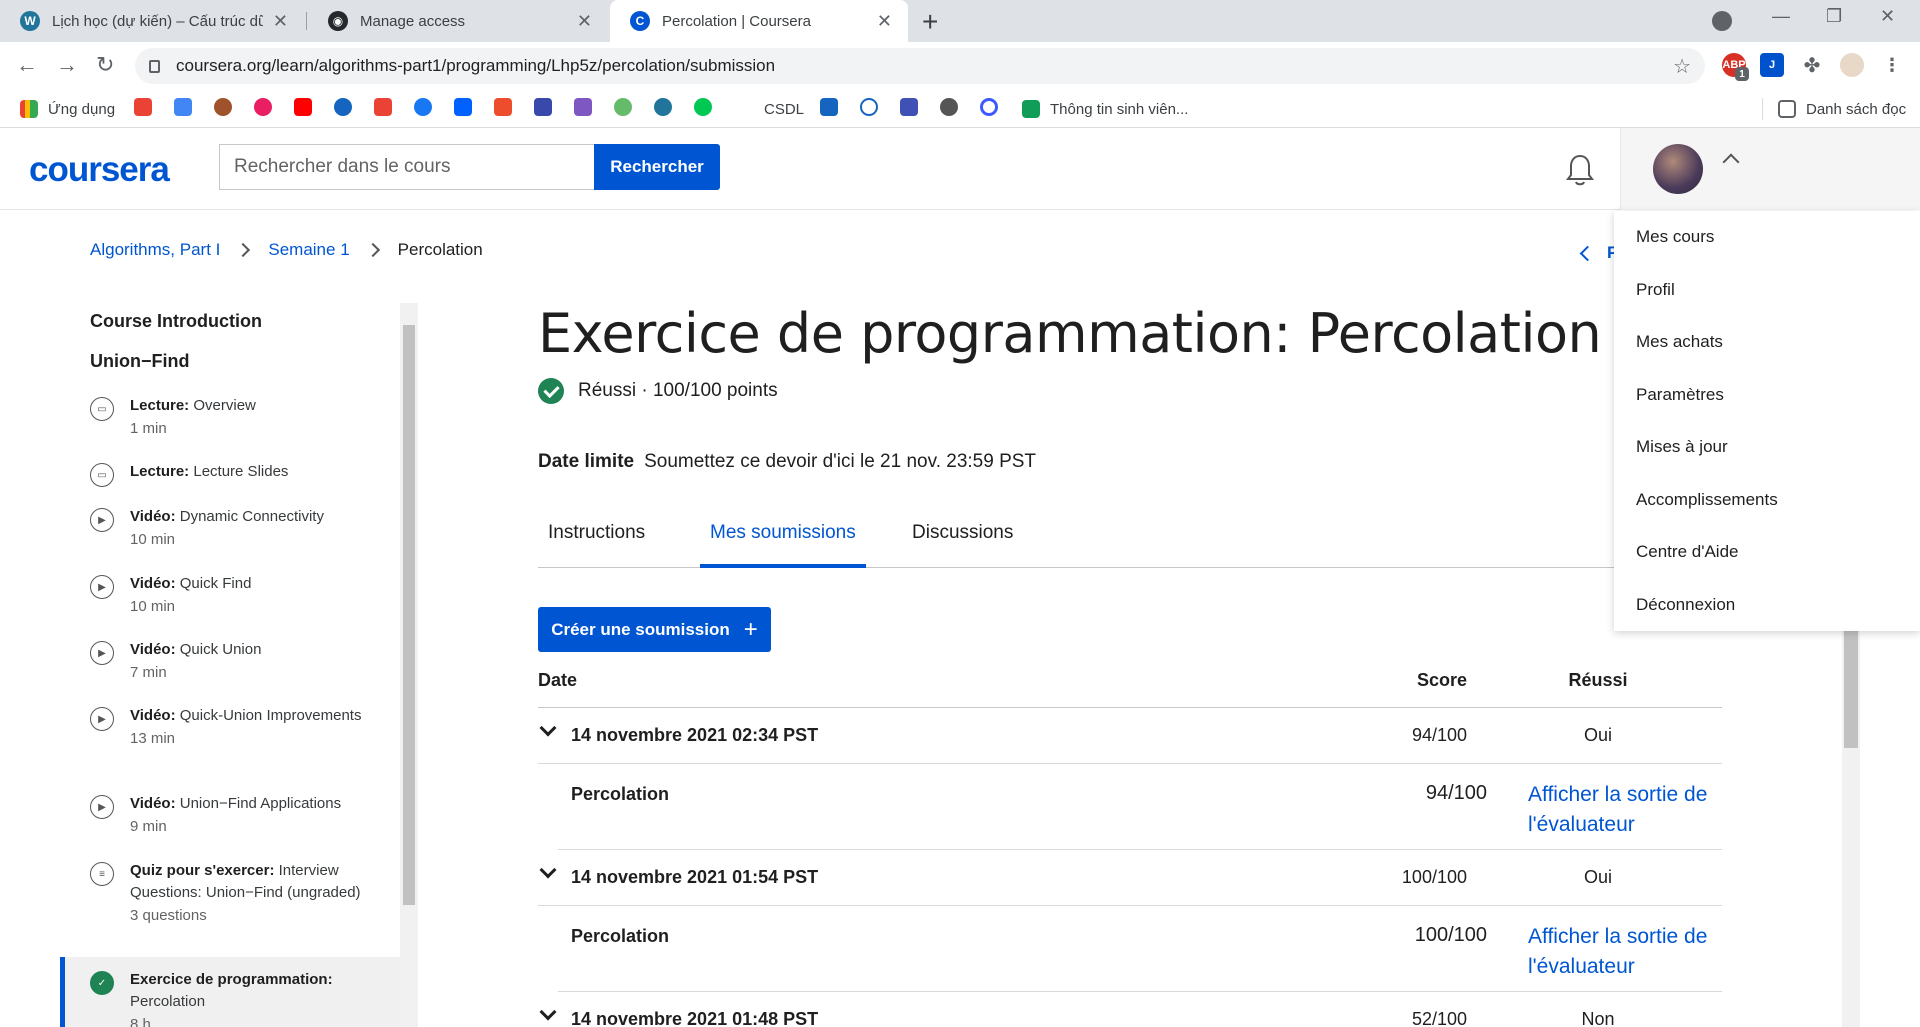 Image resolution: width=1920 pixels, height=1027 pixels. I want to click on shopee-icon, so click(503, 107).